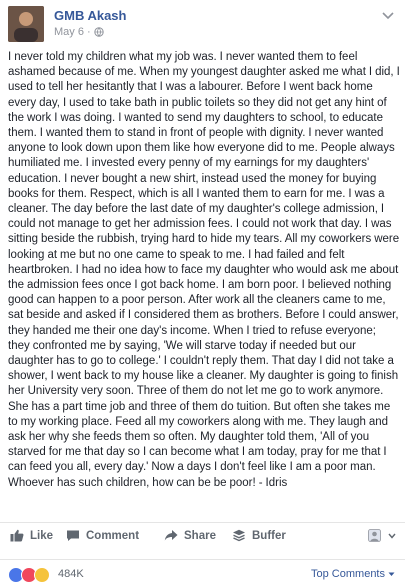 The height and width of the screenshot is (588, 405). I want to click on thumbs-up-icon, so click(17, 535).